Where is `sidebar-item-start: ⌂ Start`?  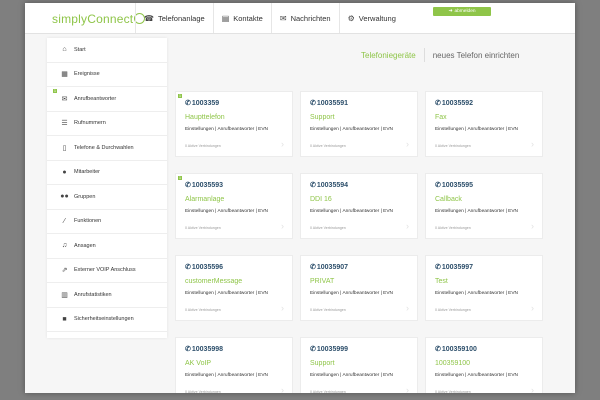 sidebar-item-start: ⌂ Start is located at coordinates (107, 50).